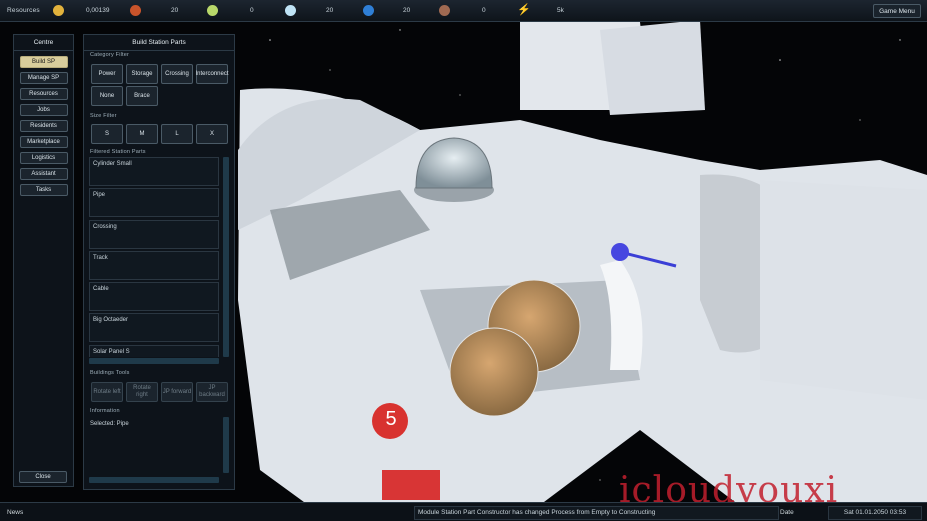 Image resolution: width=927 pixels, height=521 pixels. What do you see at coordinates (226, 257) in the screenshot?
I see `parts-list-vertical-scrollbar` at bounding box center [226, 257].